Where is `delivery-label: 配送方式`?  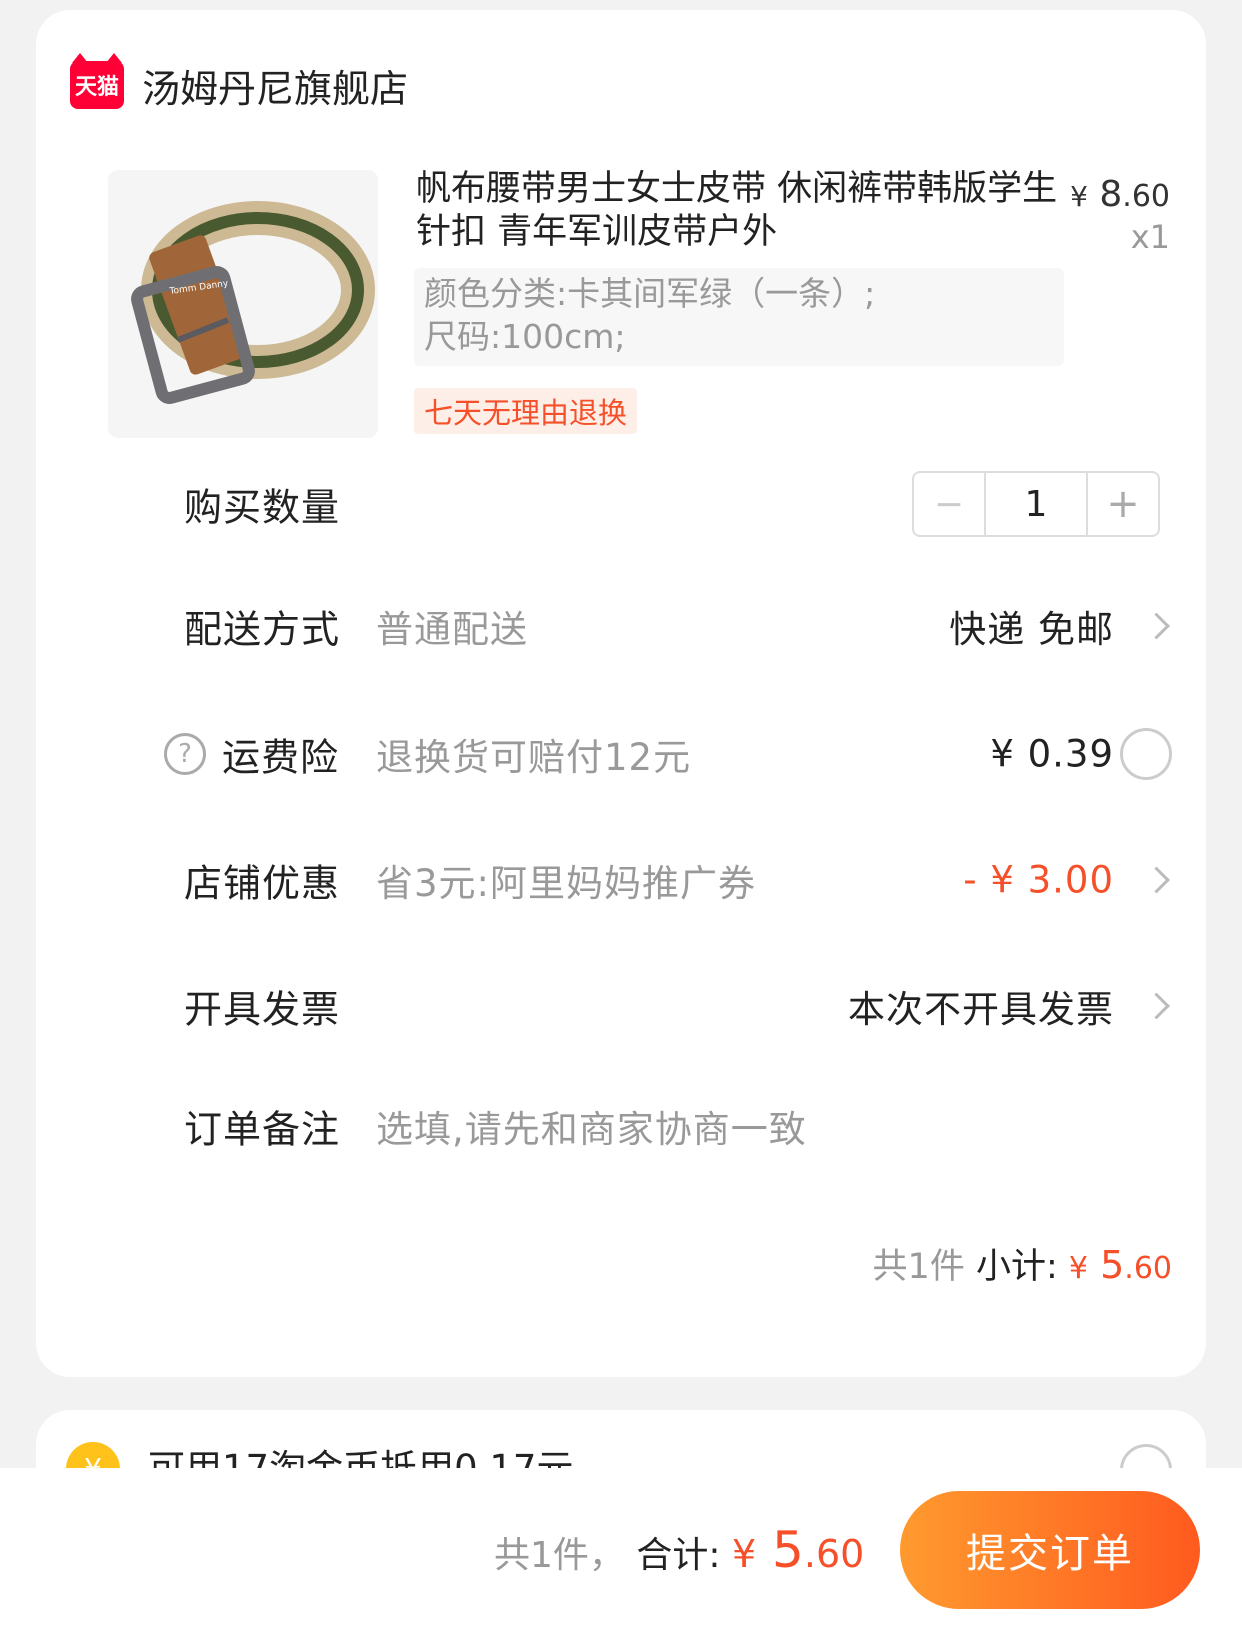
delivery-label: 配送方式 is located at coordinates (262, 629).